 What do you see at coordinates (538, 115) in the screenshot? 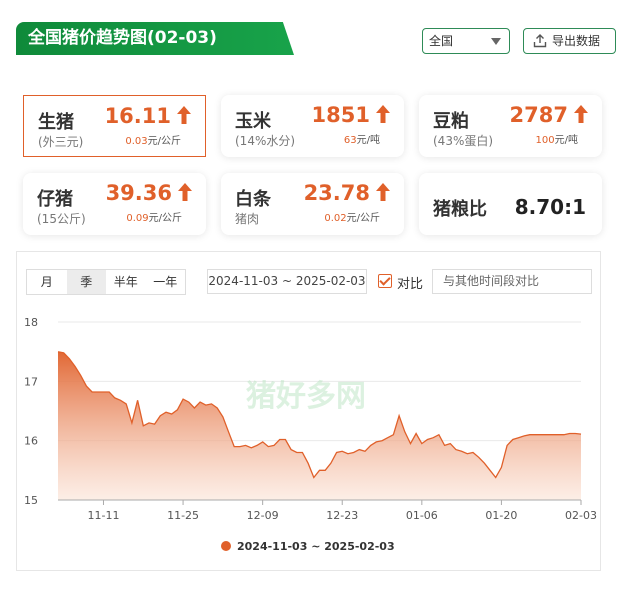
I see `card-soymeal-price: 2787` at bounding box center [538, 115].